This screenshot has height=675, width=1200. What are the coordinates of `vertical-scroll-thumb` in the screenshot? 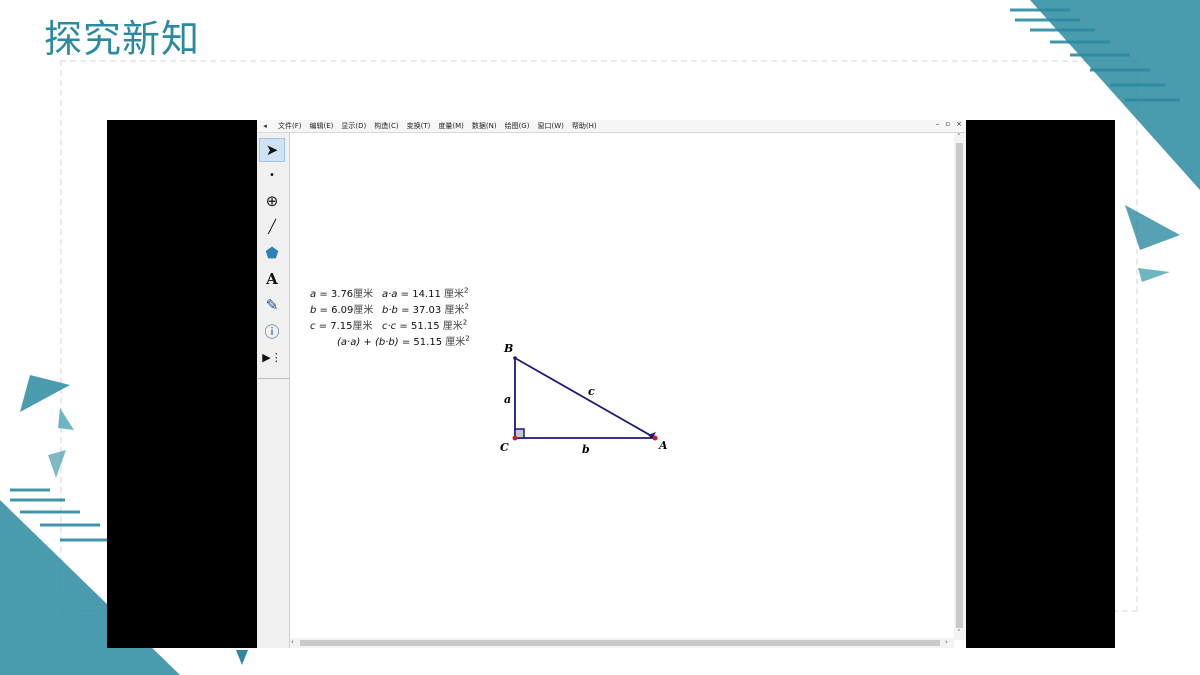 It's located at (959, 385).